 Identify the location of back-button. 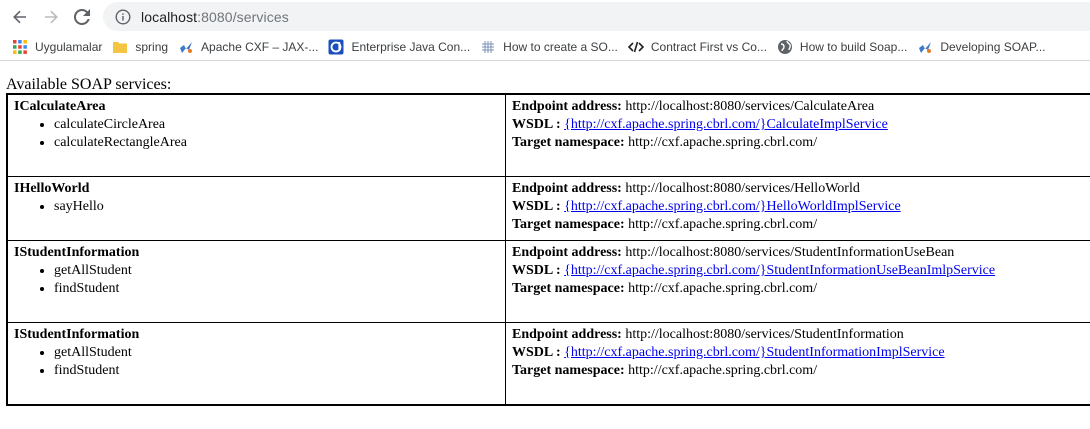
(20, 17).